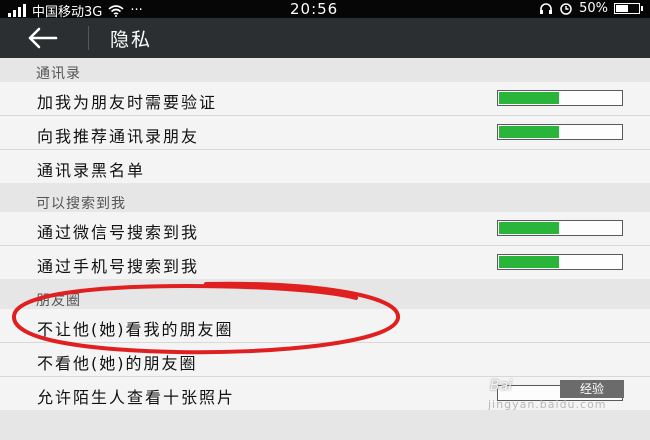 This screenshot has height=440, width=650. What do you see at coordinates (325, 38) in the screenshot?
I see `title-bar: 隐私` at bounding box center [325, 38].